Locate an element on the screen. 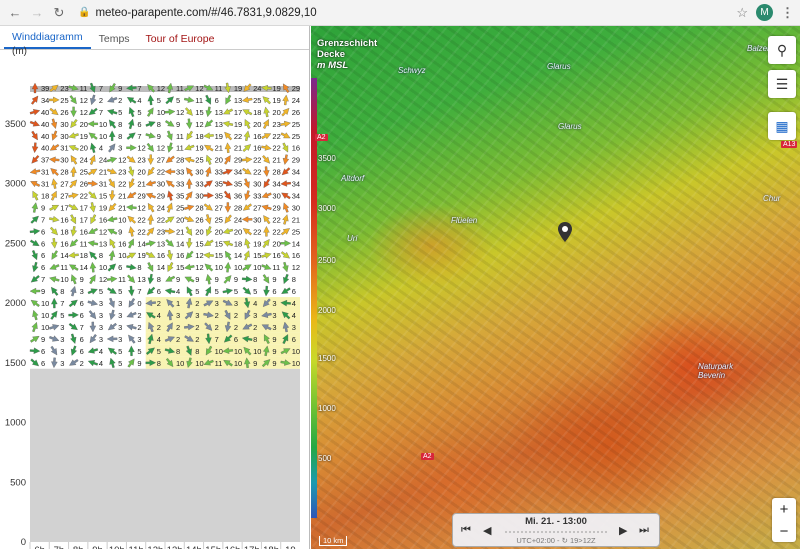 The width and height of the screenshot is (800, 549). skip-first-icon: ⏮ is located at coordinates (466, 530).